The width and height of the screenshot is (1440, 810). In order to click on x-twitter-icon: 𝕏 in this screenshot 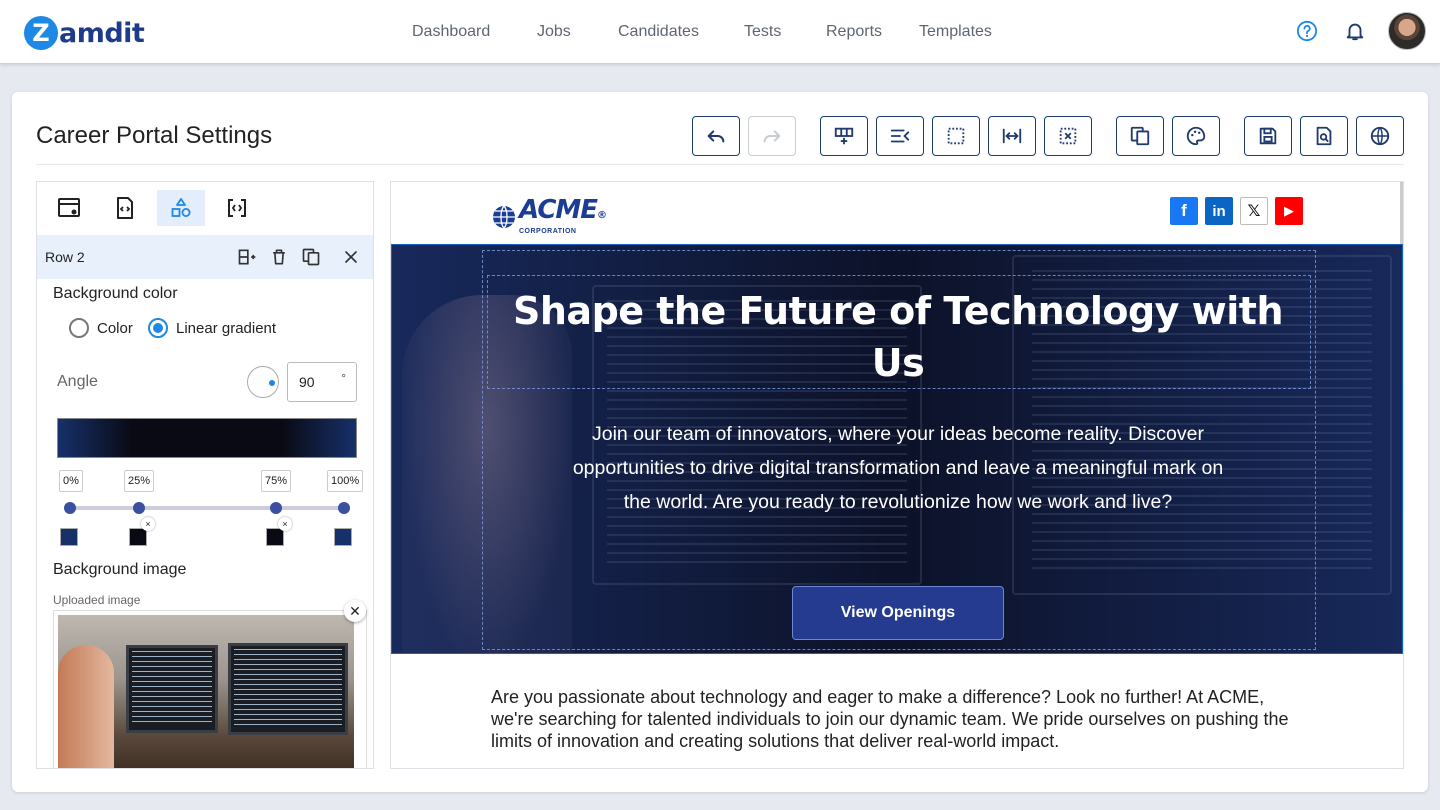, I will do `click(1254, 211)`.